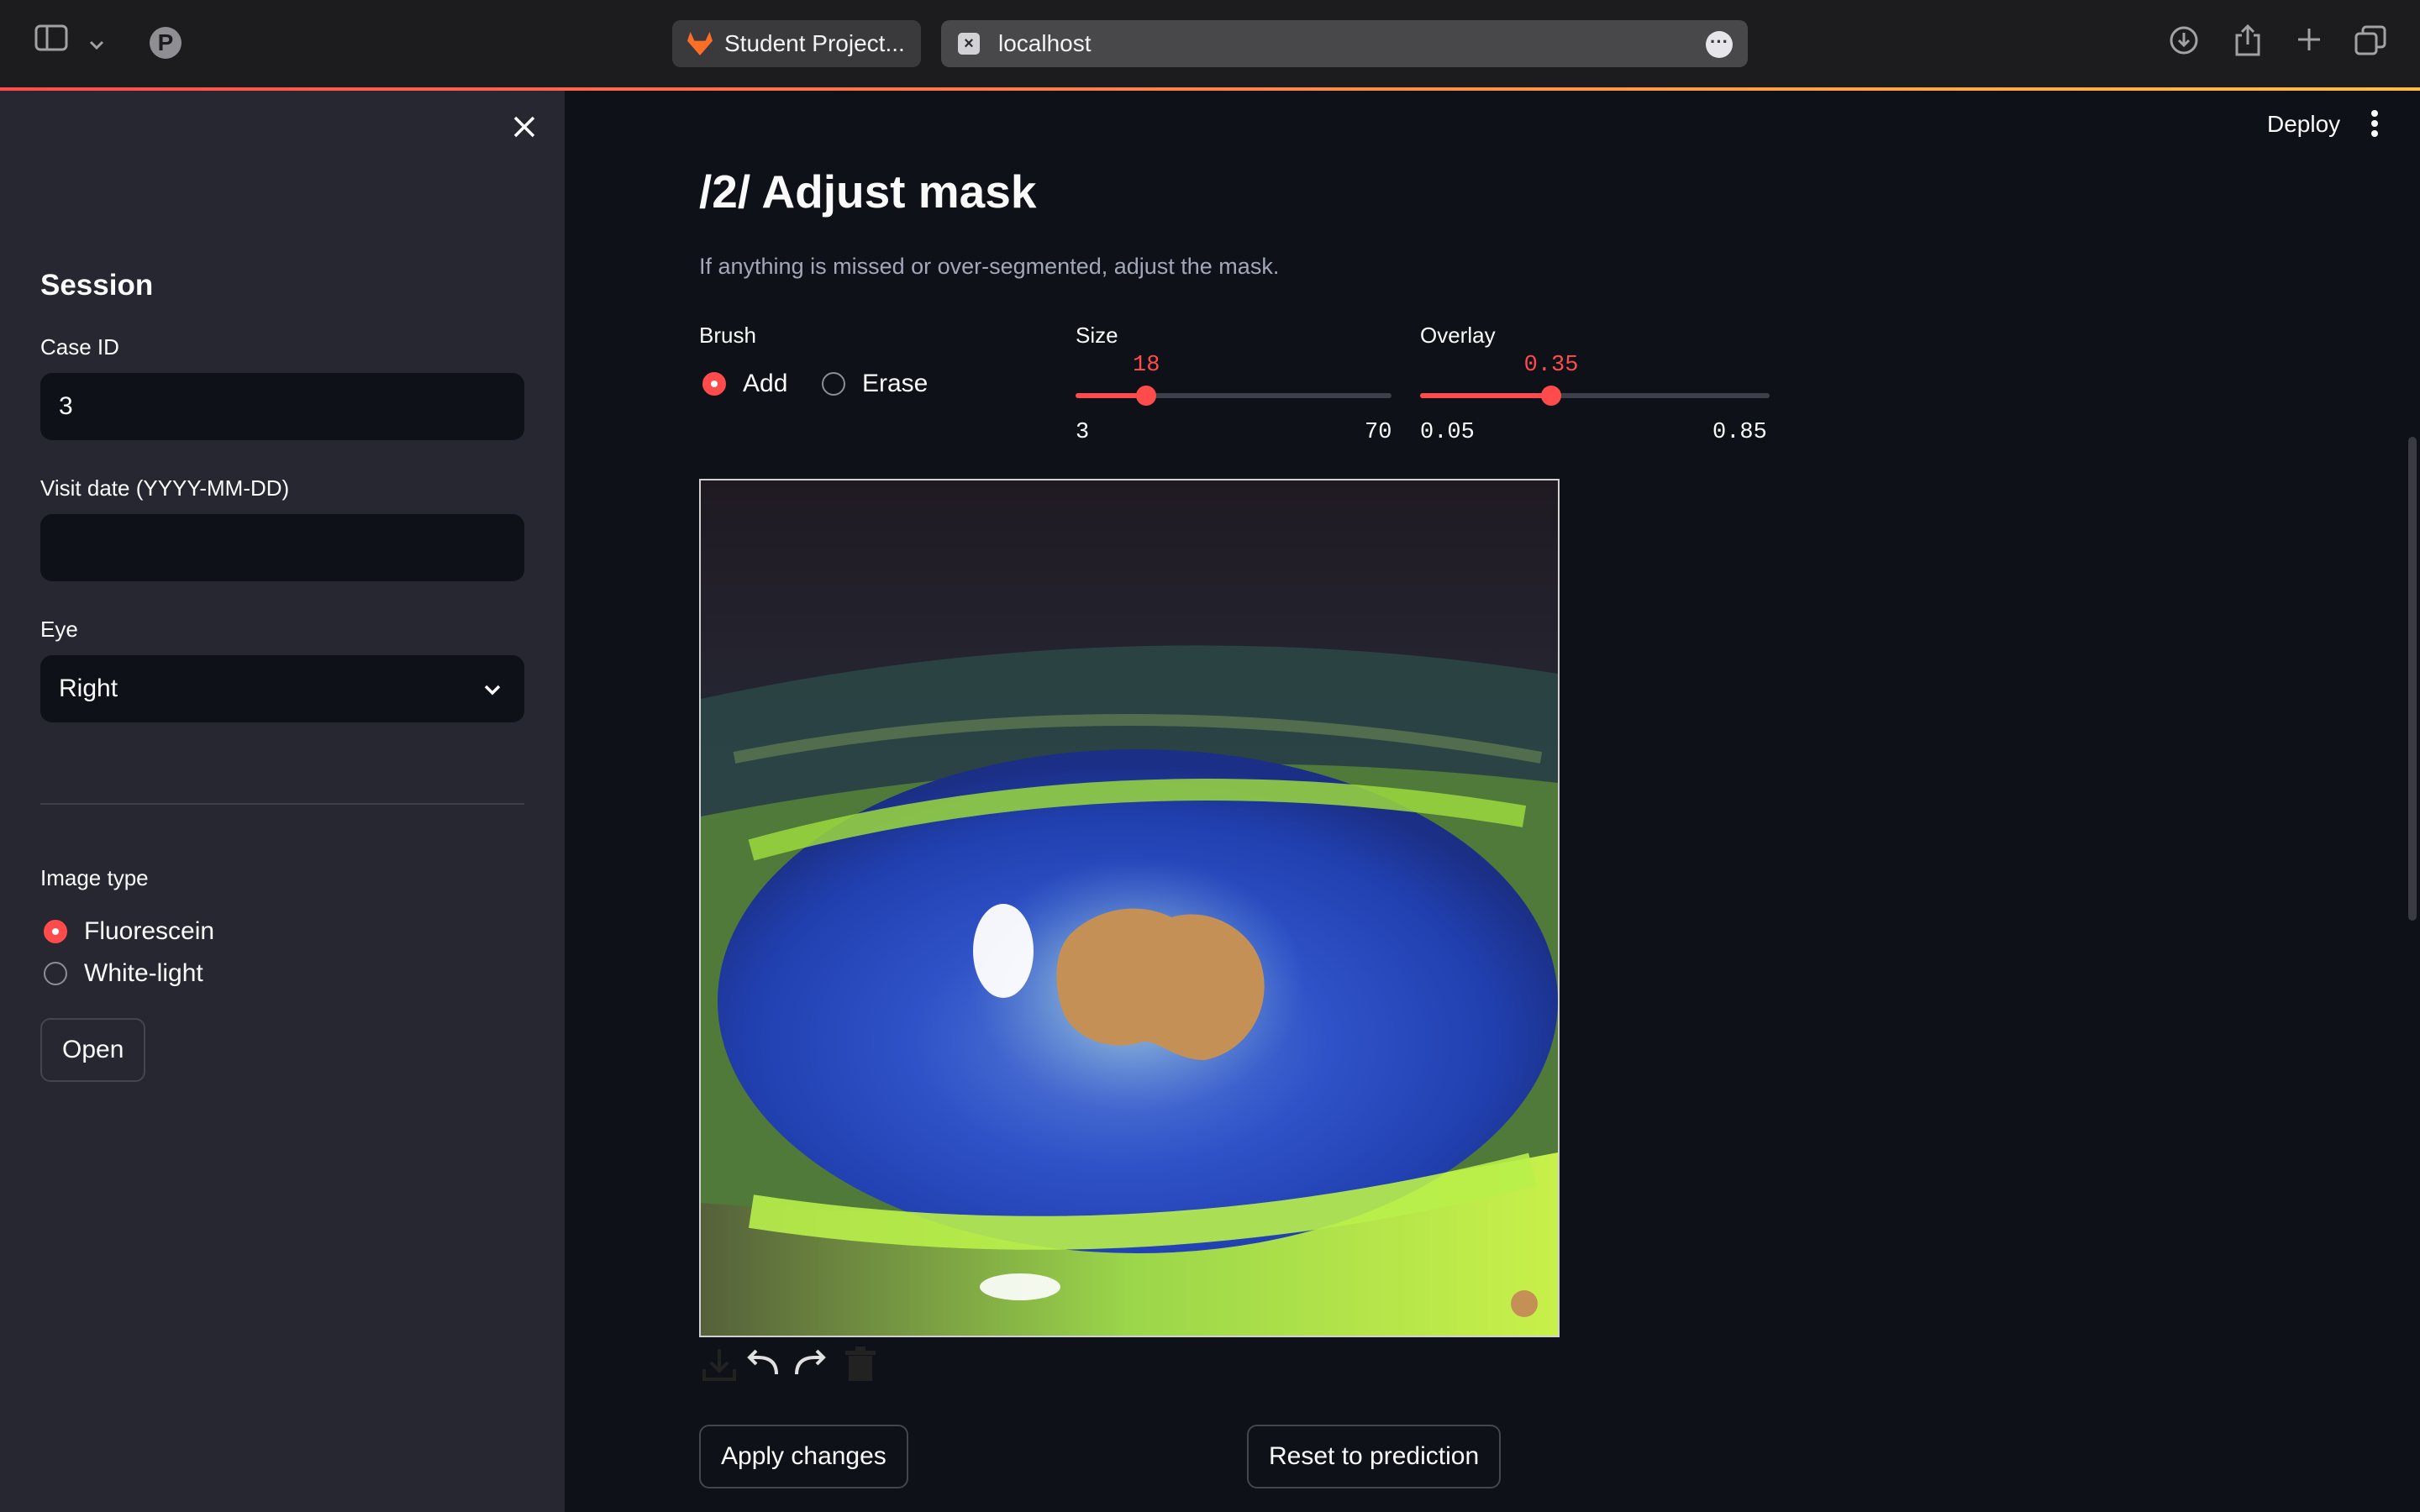  What do you see at coordinates (763, 1364) in the screenshot?
I see `undo-icon` at bounding box center [763, 1364].